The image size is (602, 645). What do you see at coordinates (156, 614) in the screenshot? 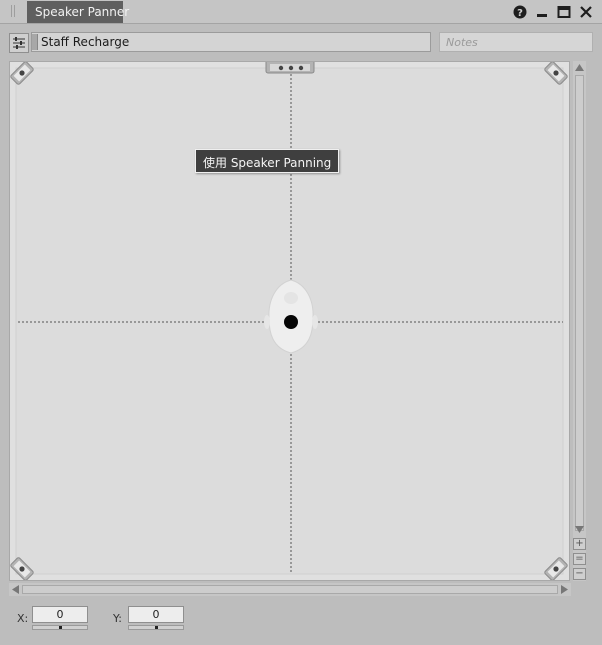
I see `y-value-input: 0` at bounding box center [156, 614].